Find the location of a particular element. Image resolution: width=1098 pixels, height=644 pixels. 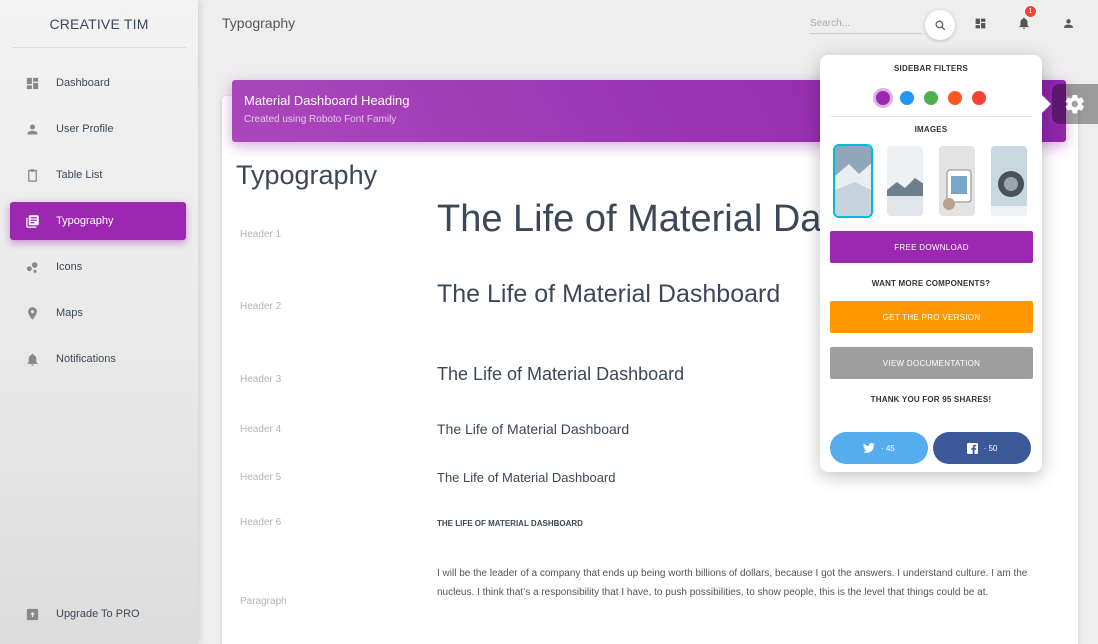

background-image-picker is located at coordinates (931, 181).